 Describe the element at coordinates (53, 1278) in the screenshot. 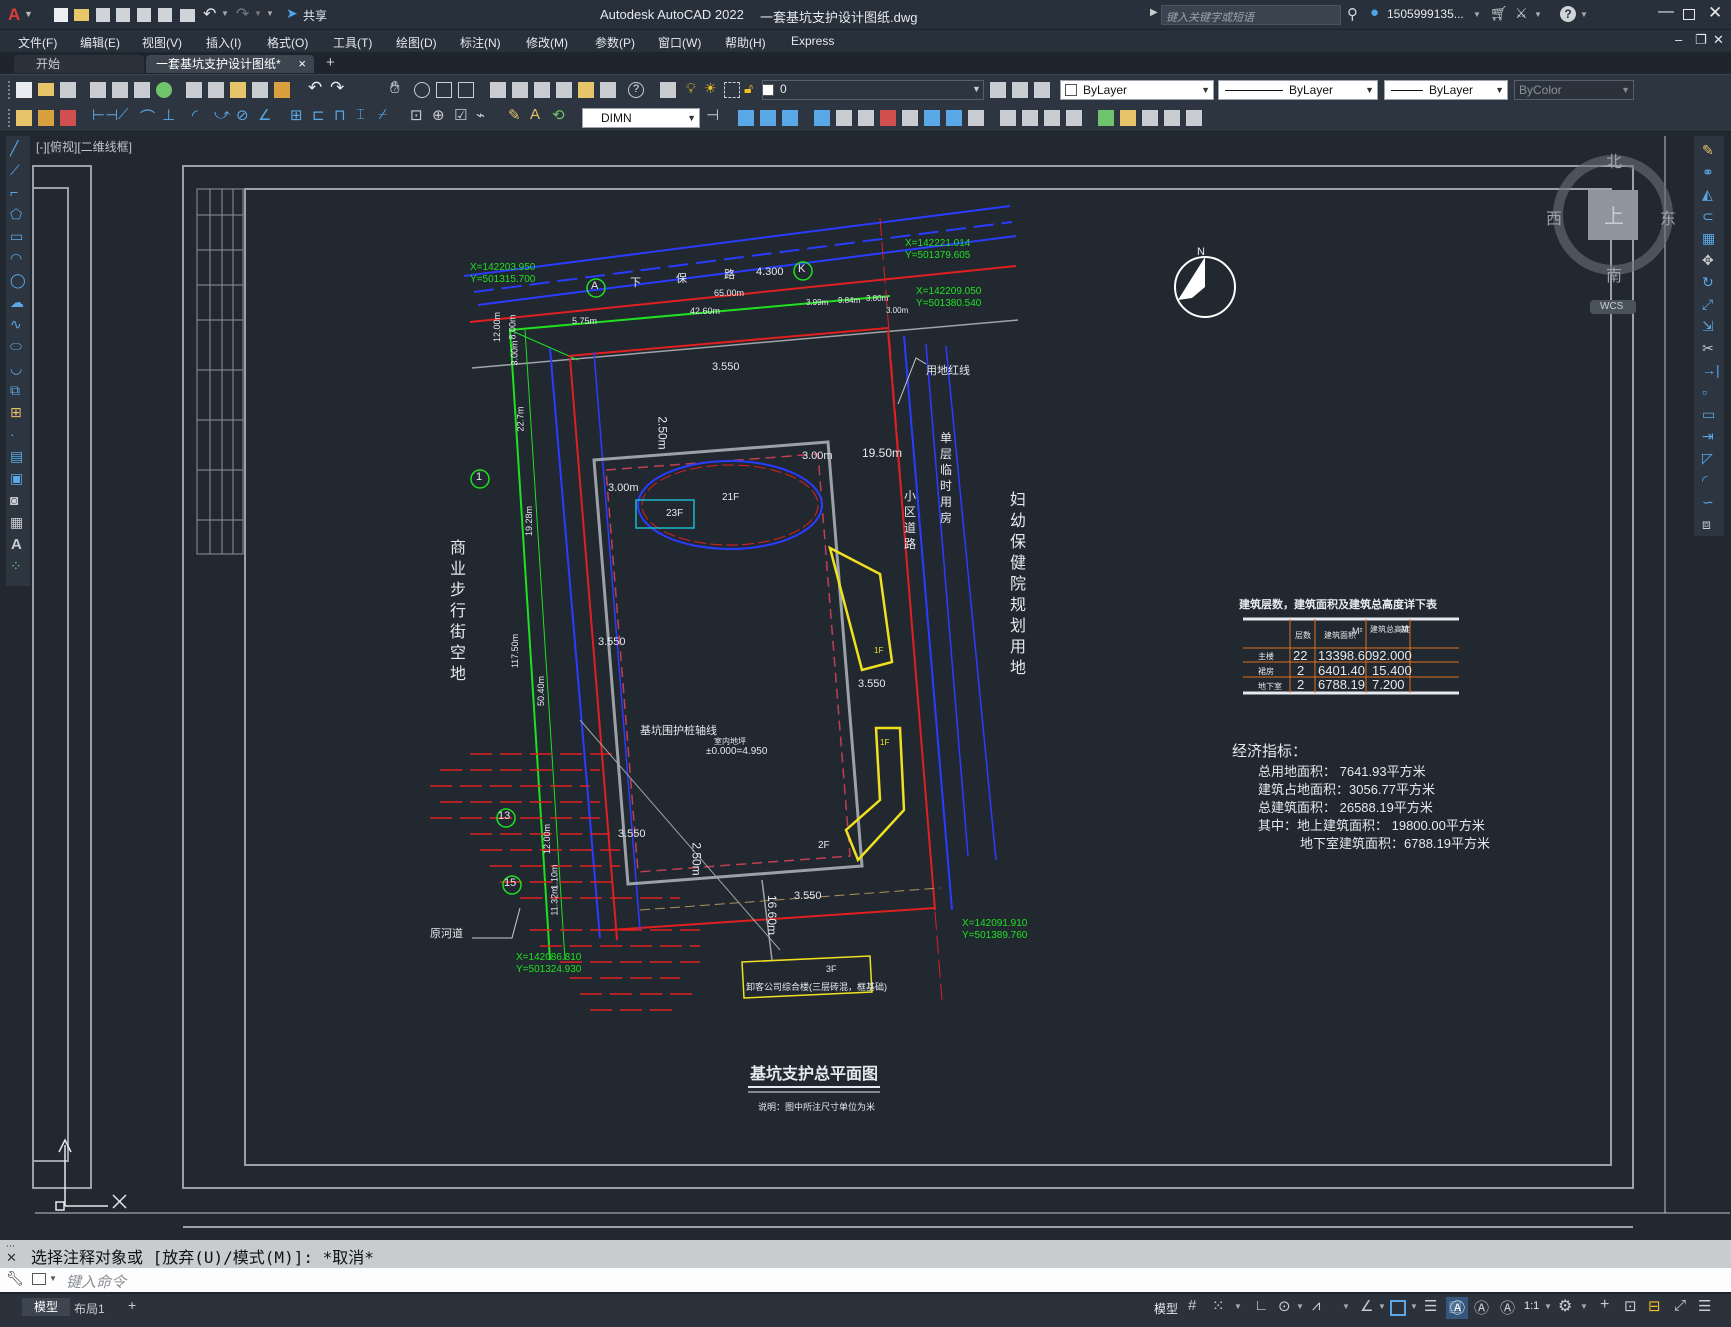

I see `command-recent-dropdown-icon: ▼` at that location.